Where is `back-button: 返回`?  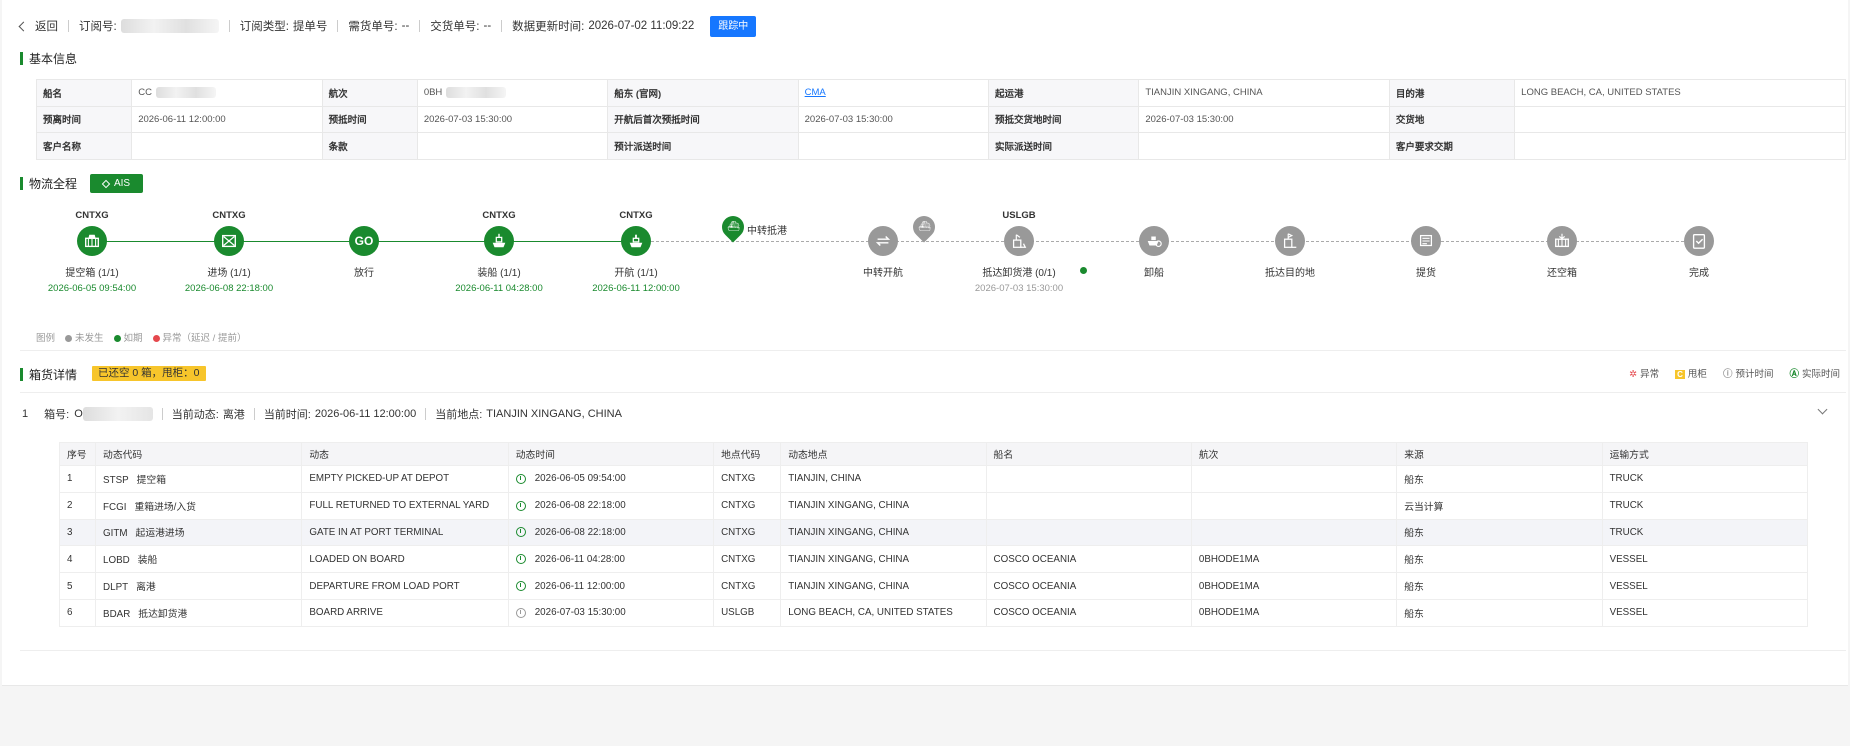 back-button: 返回 is located at coordinates (38, 26).